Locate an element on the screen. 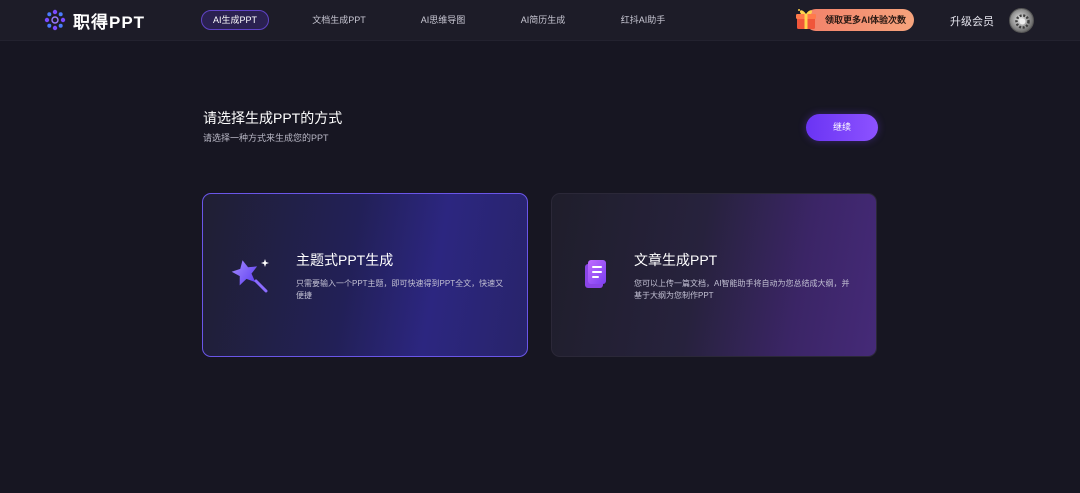 The height and width of the screenshot is (493, 1080). logo-icon is located at coordinates (55, 20).